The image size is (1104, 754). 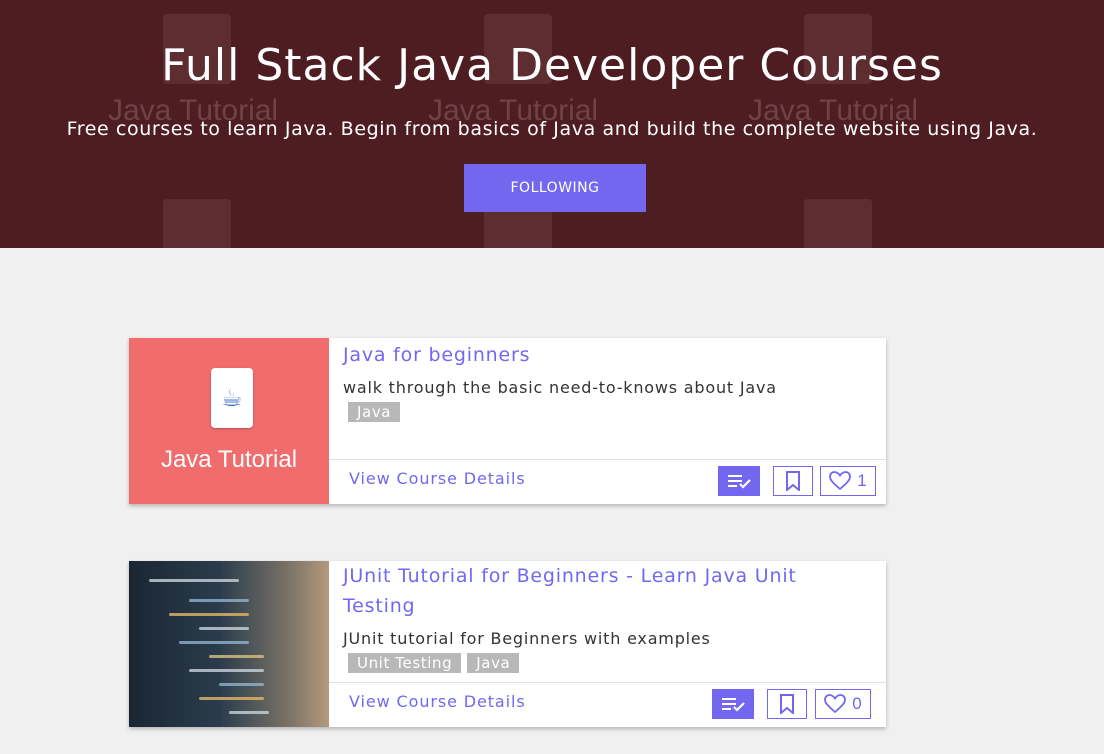 I want to click on thumbnail-caption: Java Tutorial, so click(x=229, y=459).